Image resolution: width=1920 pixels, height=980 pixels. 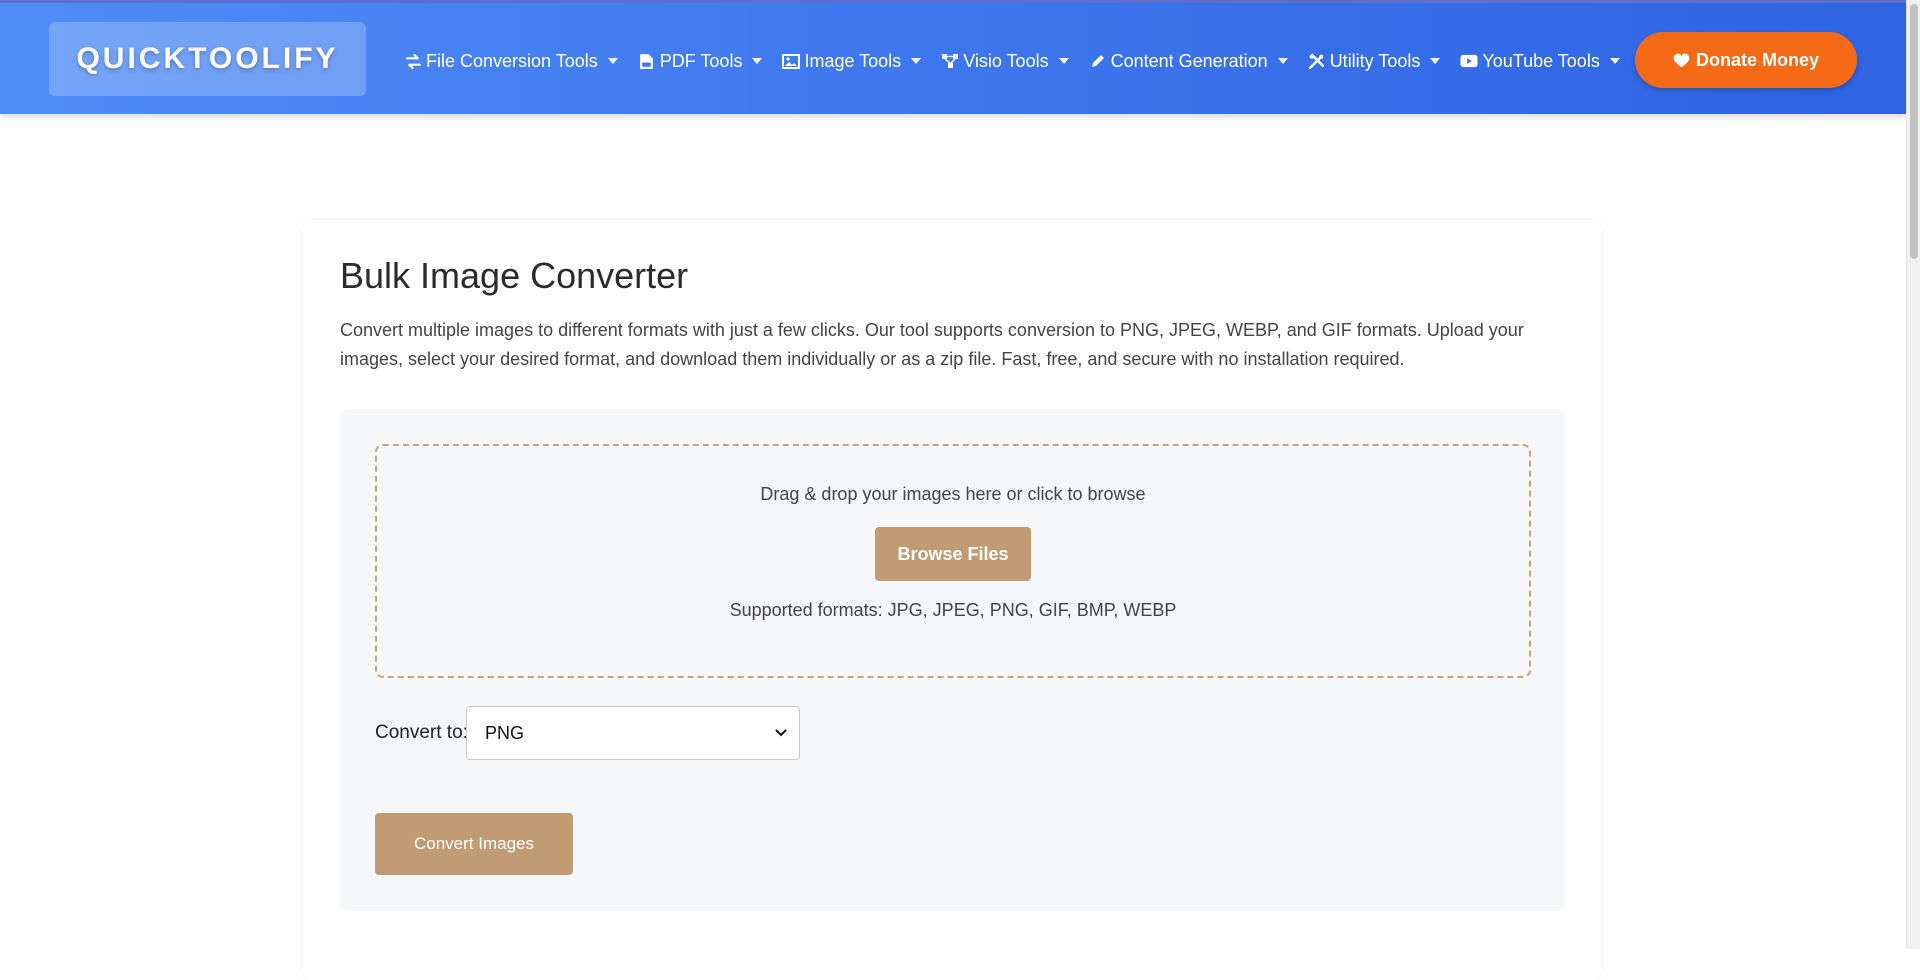 I want to click on nav-label: Content Generation, so click(x=1189, y=60).